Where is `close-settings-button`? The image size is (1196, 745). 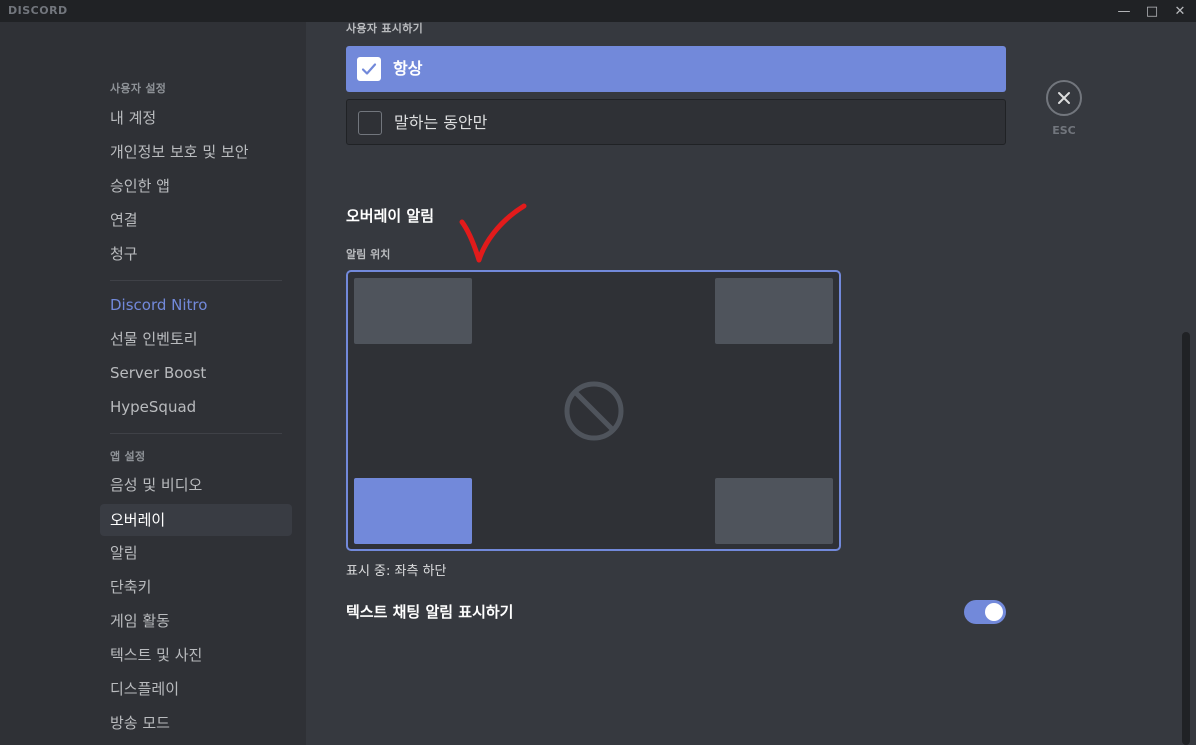 close-settings-button is located at coordinates (1064, 98).